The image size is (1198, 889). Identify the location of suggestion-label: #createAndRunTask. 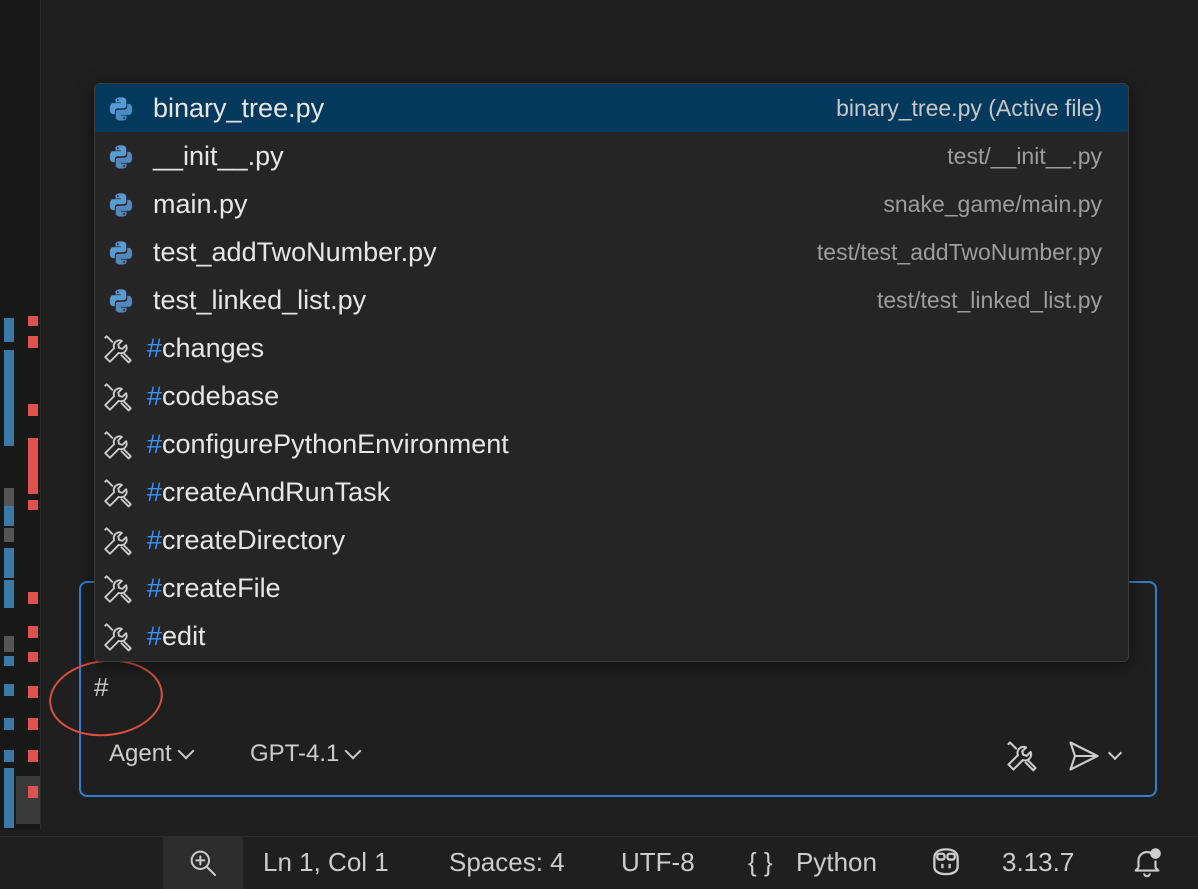
(269, 491).